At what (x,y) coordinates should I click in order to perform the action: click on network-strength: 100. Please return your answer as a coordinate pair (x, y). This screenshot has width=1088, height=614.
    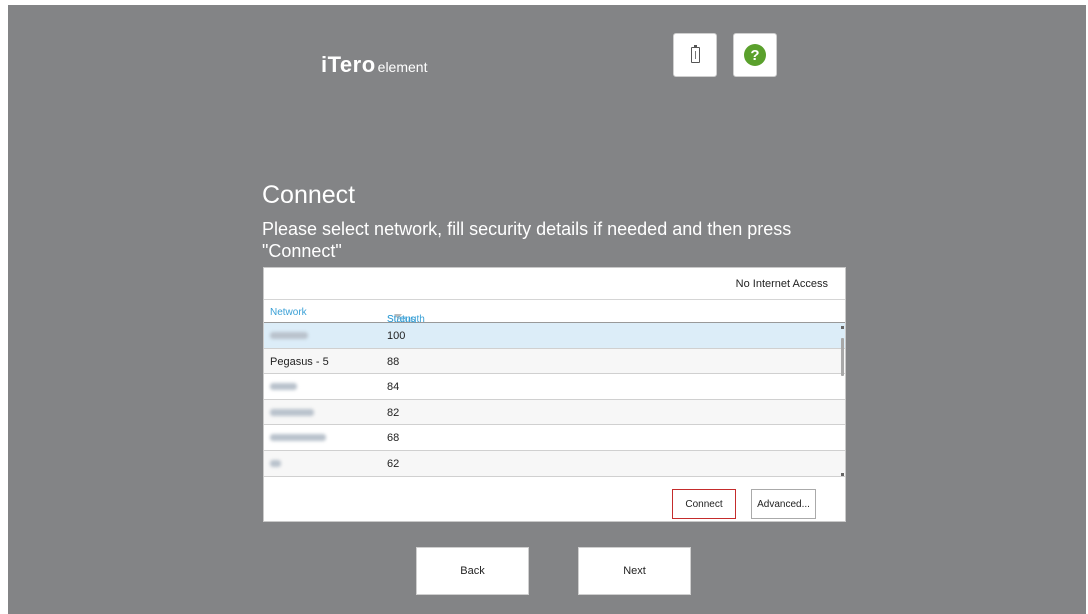
    Looking at the image, I should click on (396, 336).